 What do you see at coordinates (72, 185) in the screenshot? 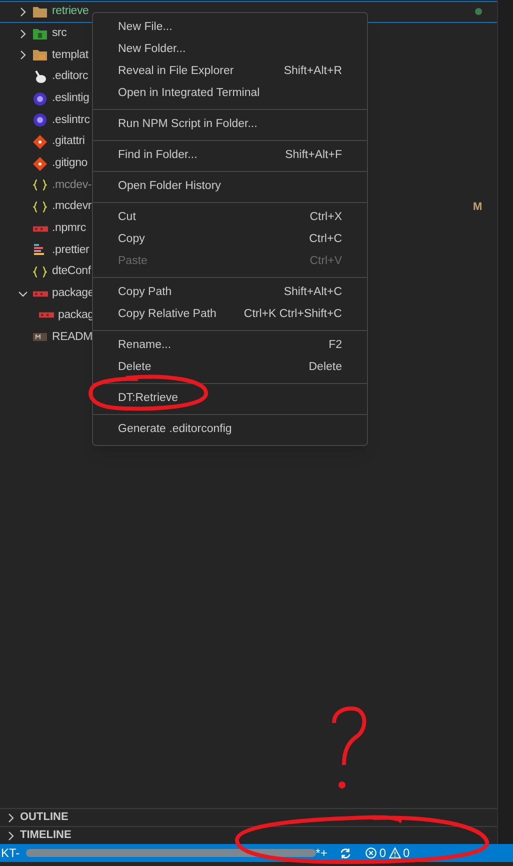
I see `file-name: .mcdev-` at bounding box center [72, 185].